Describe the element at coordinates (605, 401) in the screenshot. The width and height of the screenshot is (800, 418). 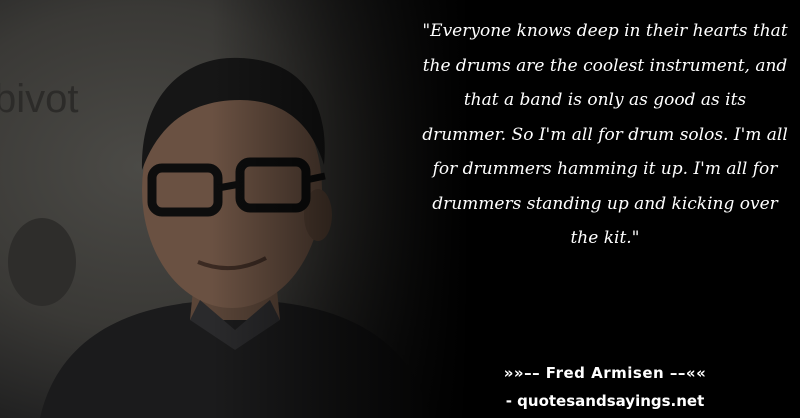
I see `quote-source: - quotesandsayings.net` at that location.